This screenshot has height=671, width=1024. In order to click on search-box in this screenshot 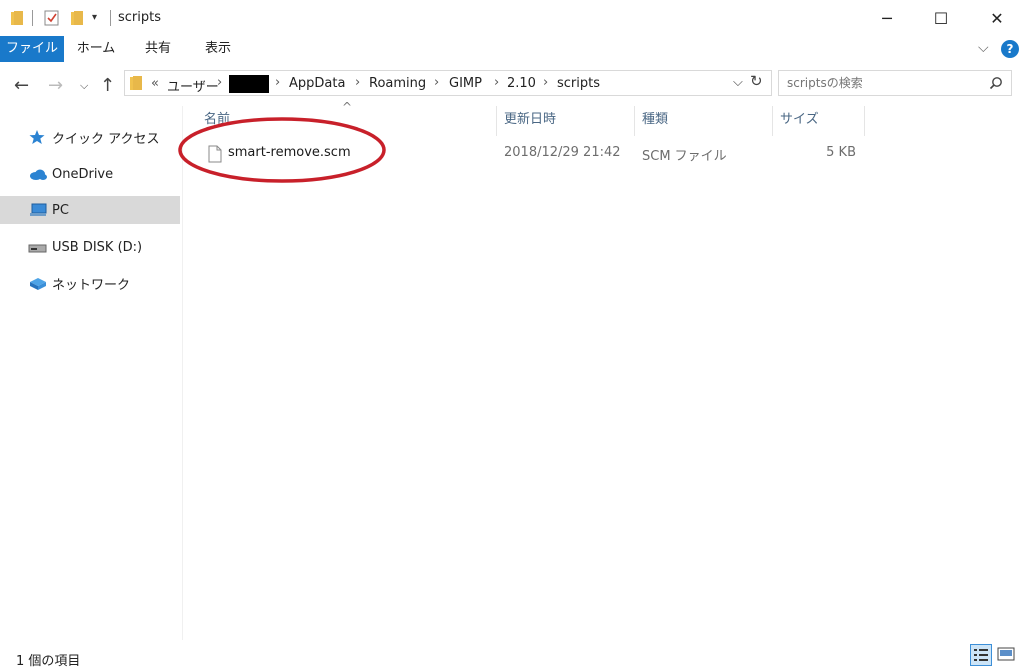, I will do `click(895, 83)`.